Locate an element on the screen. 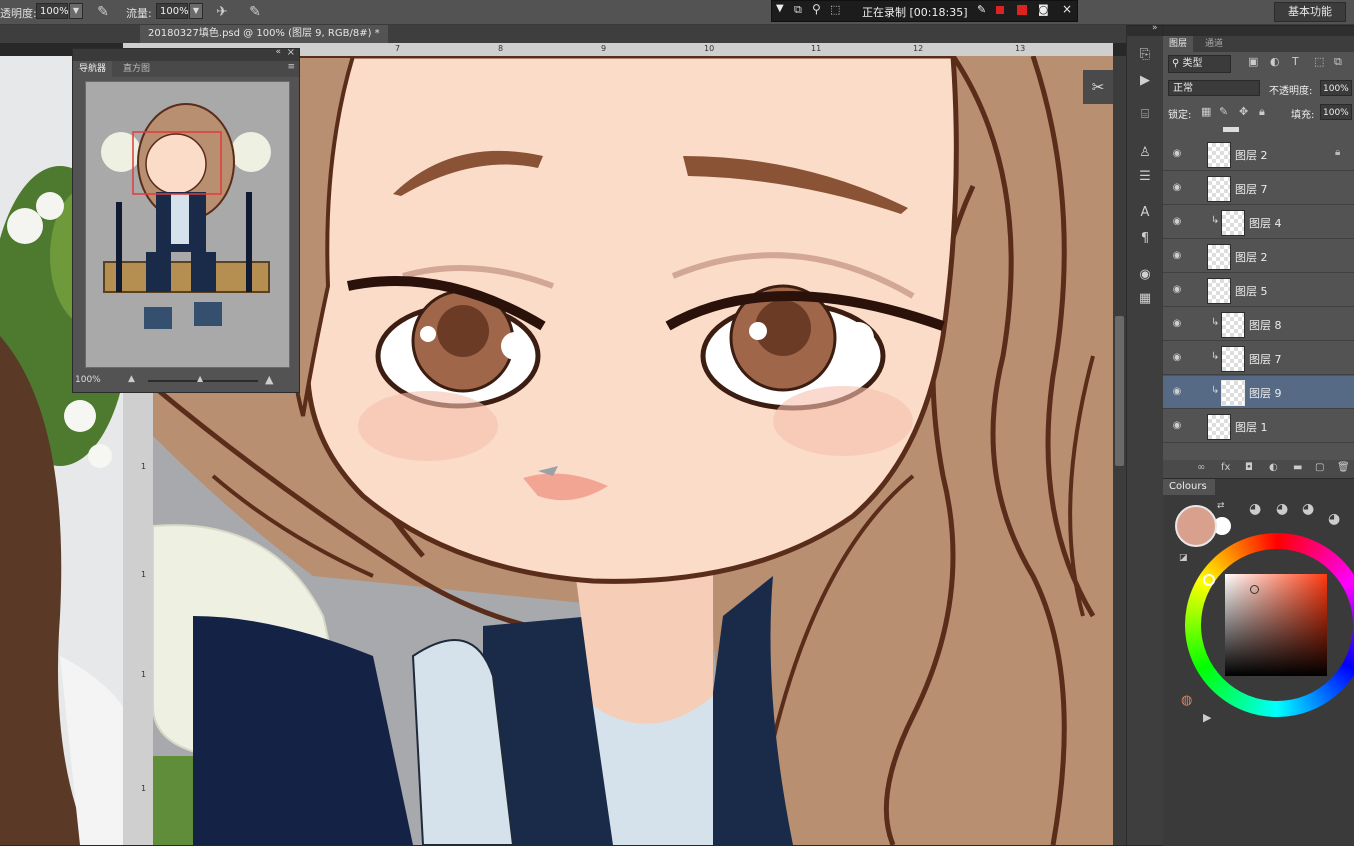 The width and height of the screenshot is (1354, 846). layer-row: ◉ 图层 2 🔒︎ is located at coordinates (1258, 154).